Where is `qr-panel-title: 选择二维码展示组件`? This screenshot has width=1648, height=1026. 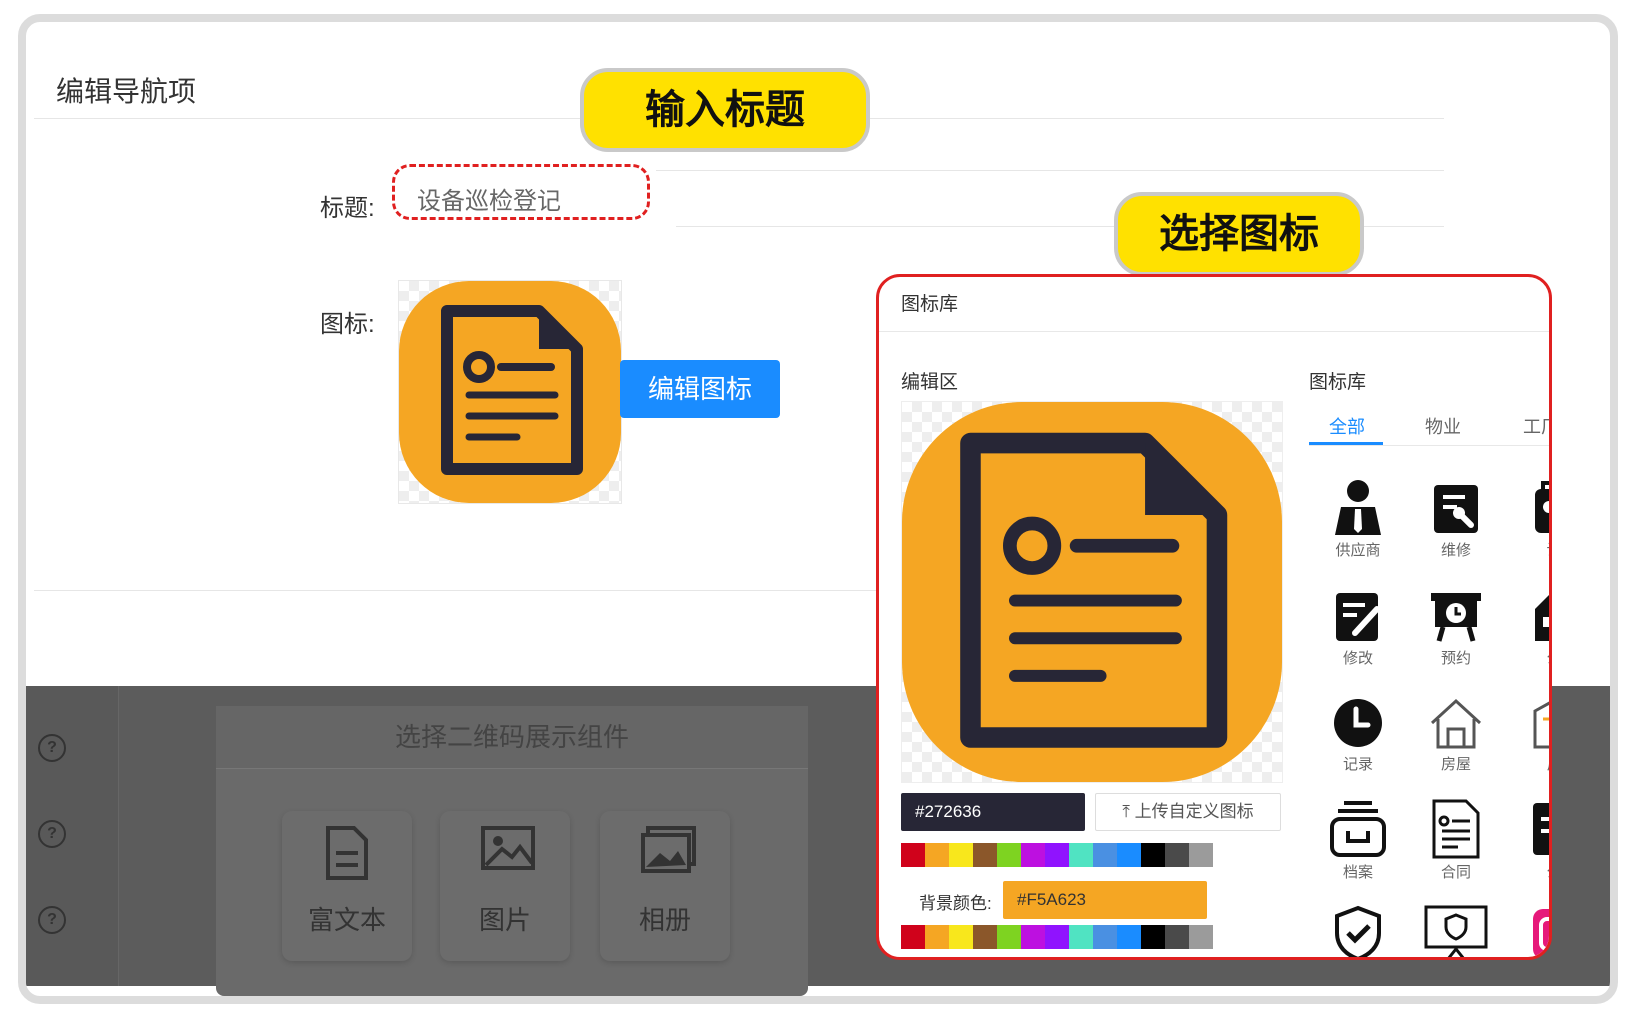
qr-panel-title: 选择二维码展示组件 is located at coordinates (512, 737).